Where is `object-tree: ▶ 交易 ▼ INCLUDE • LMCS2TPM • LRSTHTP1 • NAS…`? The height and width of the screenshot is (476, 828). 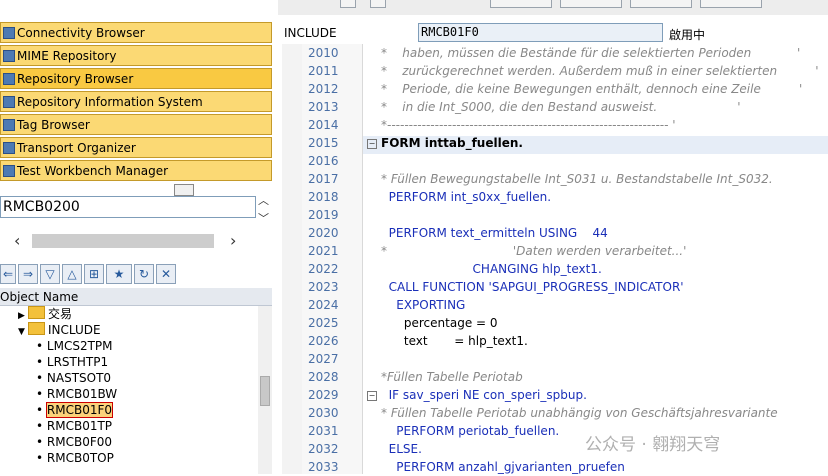 object-tree: ▶ 交易 ▼ INCLUDE • LMCS2TPM • LRSTHTP1 • NAS… is located at coordinates (129, 386).